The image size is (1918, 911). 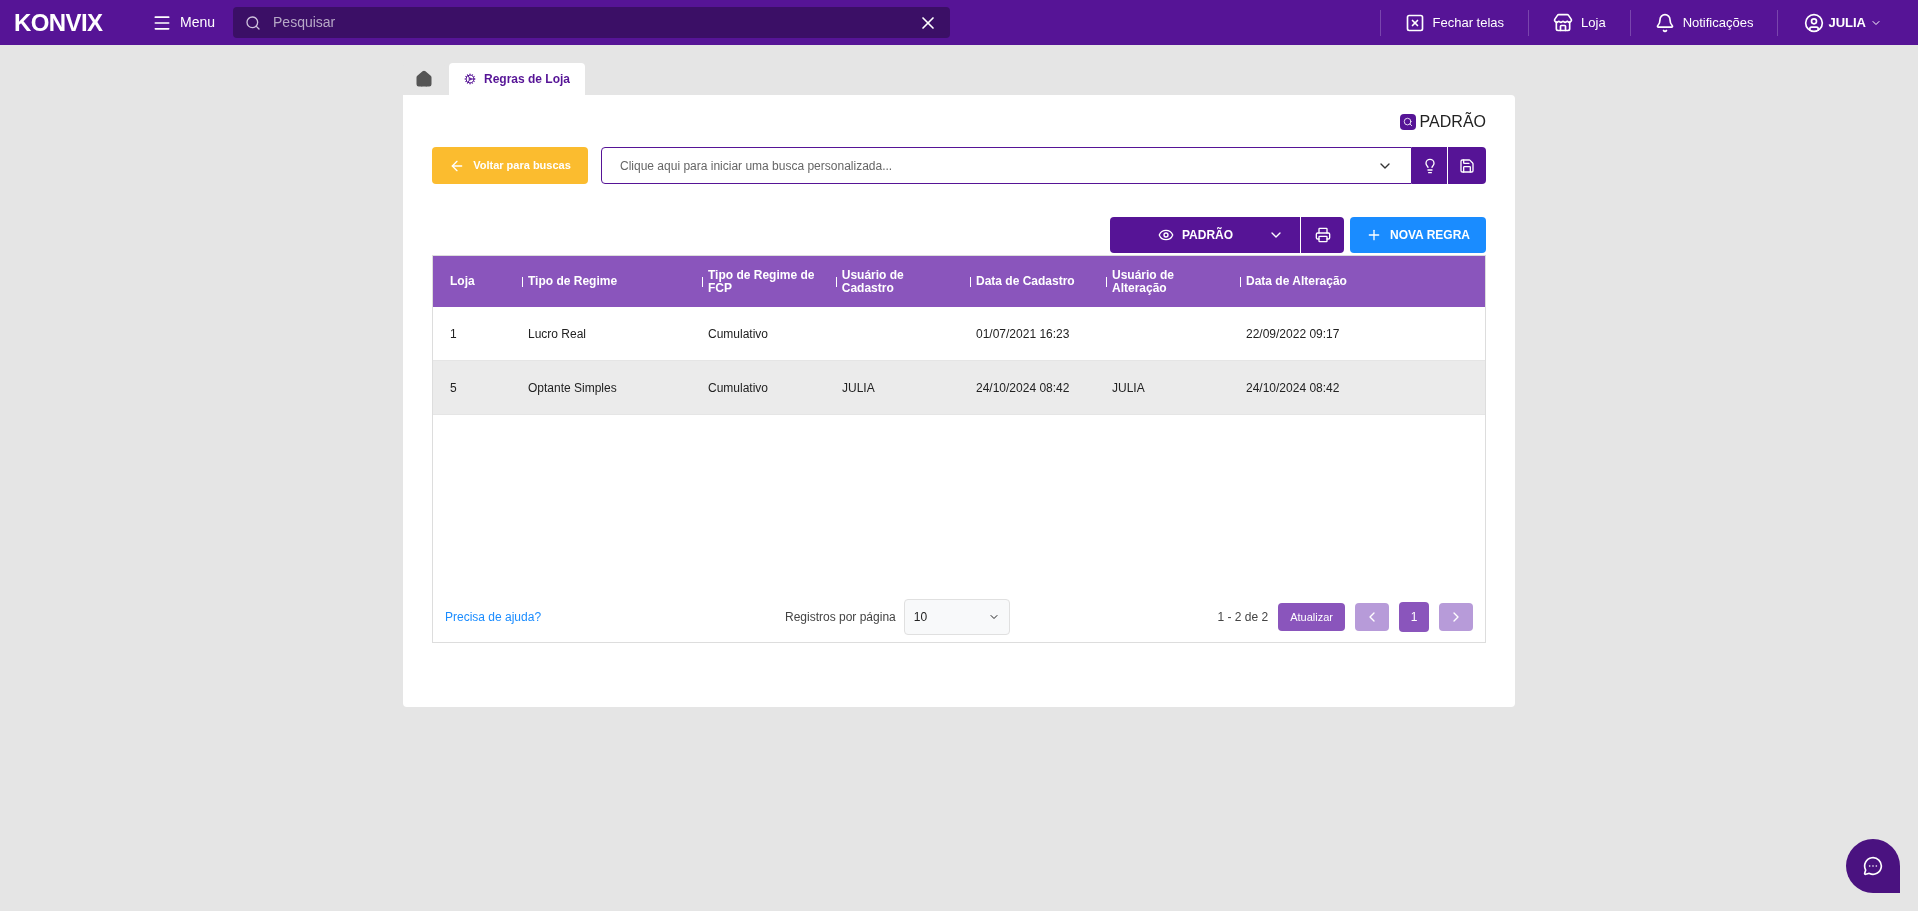 What do you see at coordinates (762, 281) in the screenshot?
I see `column-header: Tipo de Regime de FCP` at bounding box center [762, 281].